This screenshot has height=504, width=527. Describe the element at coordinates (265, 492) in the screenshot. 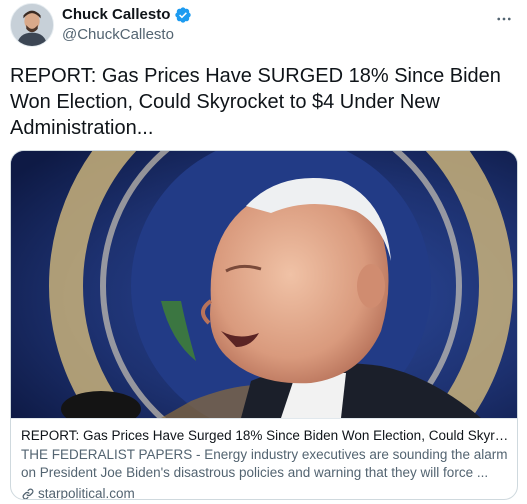

I see `card-domain-row: starpolitical.com` at that location.